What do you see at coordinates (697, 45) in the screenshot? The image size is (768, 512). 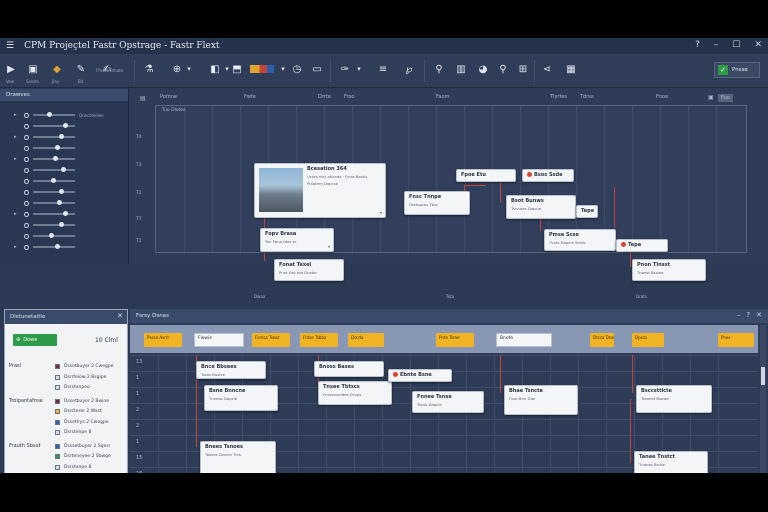 I see `help-icon: ?` at bounding box center [697, 45].